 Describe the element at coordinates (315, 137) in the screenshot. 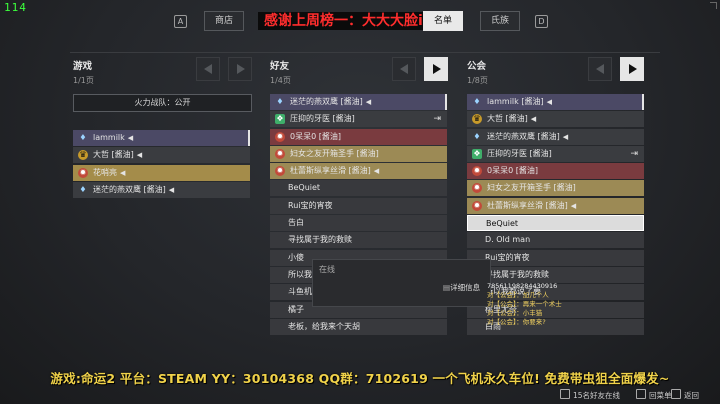

I see `friends_list-name: 0呆呆0 [酱油]` at that location.